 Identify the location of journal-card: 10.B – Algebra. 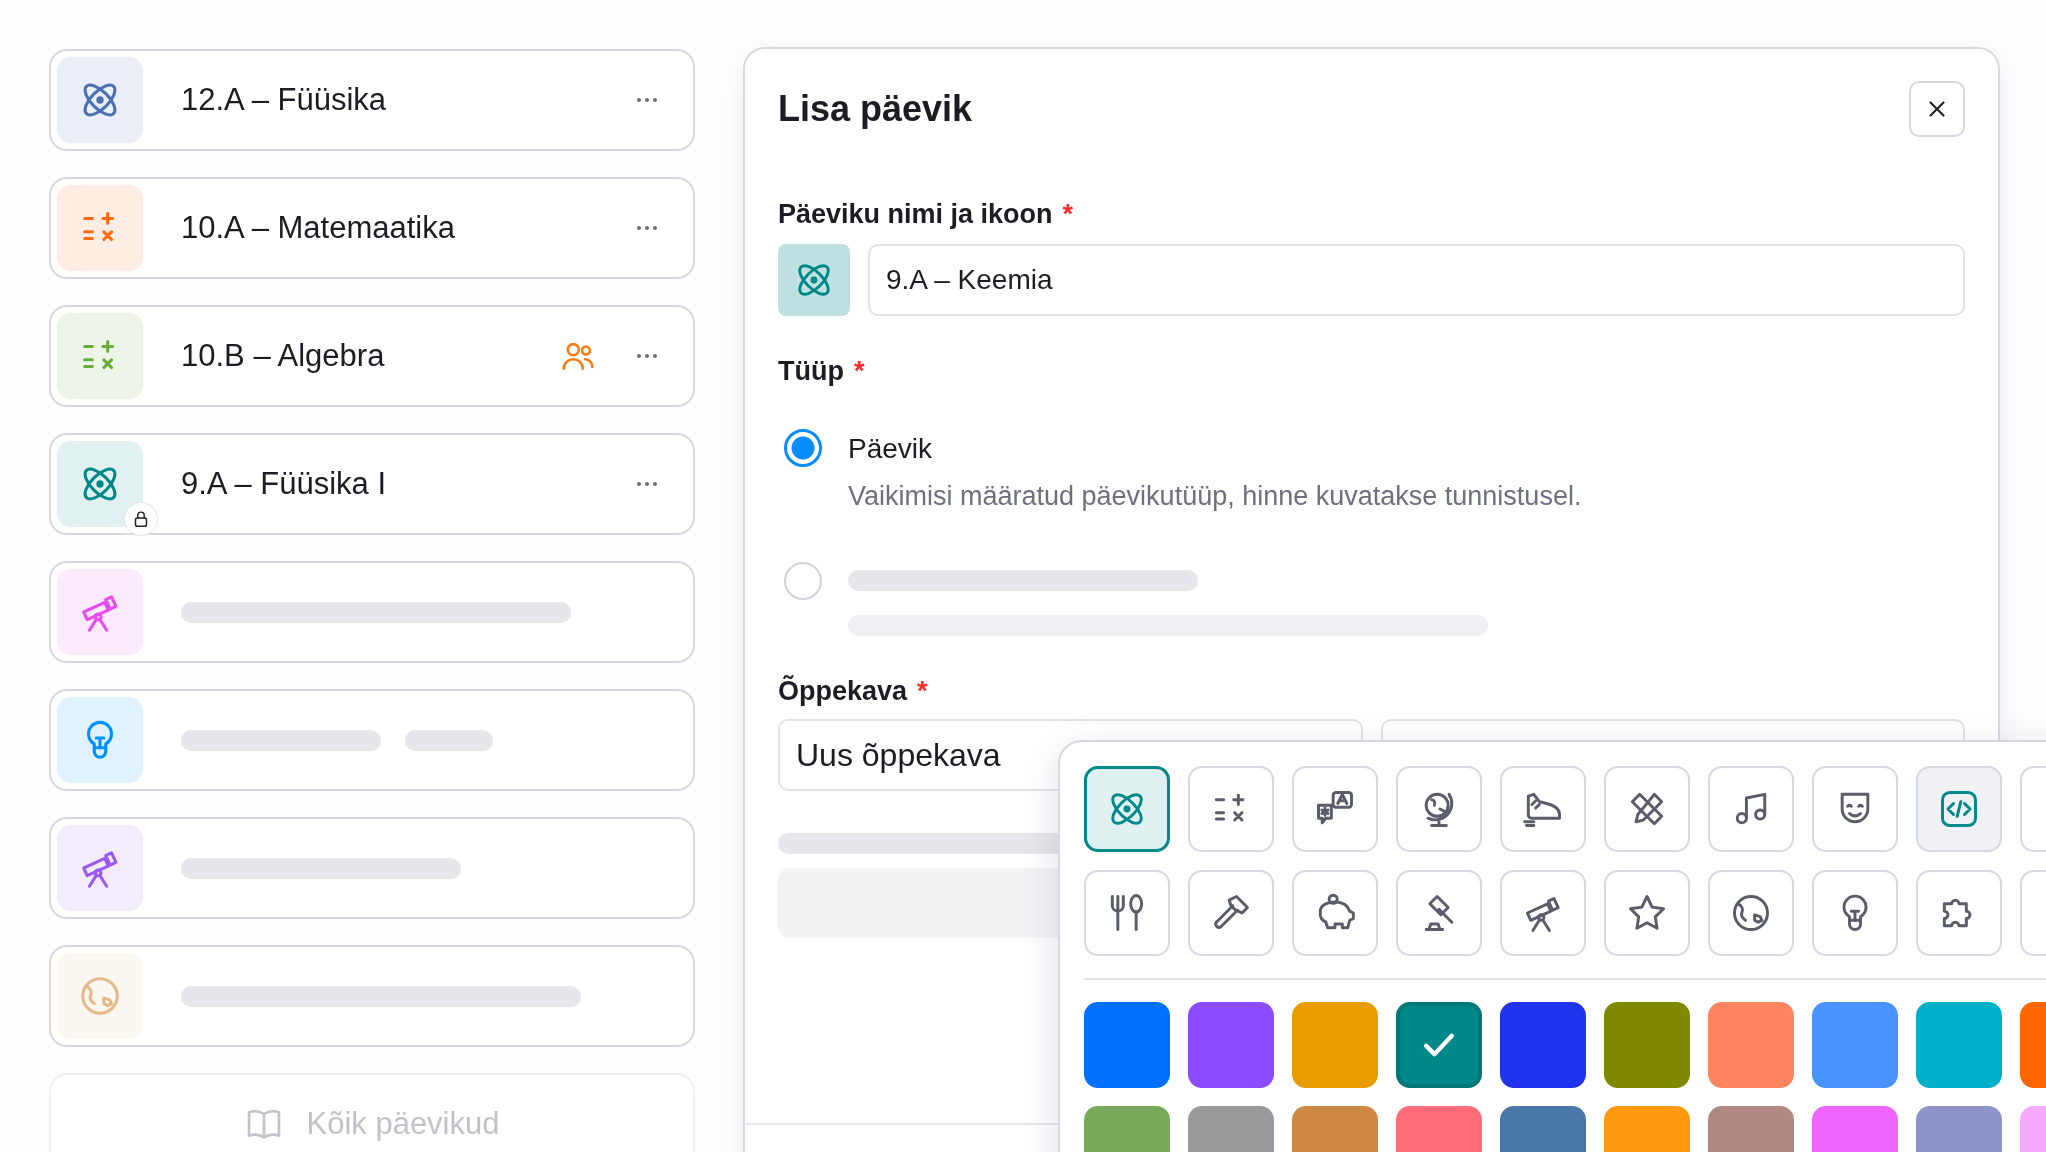
(372, 356).